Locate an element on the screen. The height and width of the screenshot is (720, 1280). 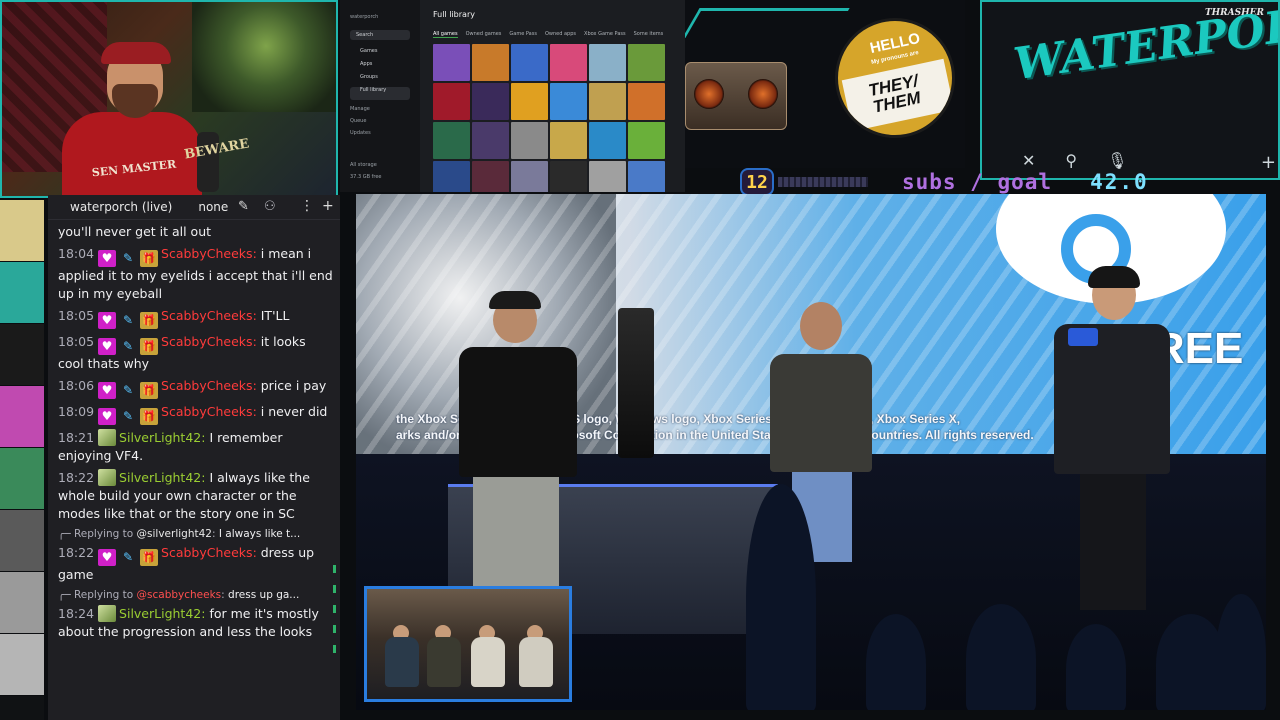
chat-message: 18:22 ♥ ✎ 🎁 ScabbyCheeks: dress up game is located at coordinates (195, 564).